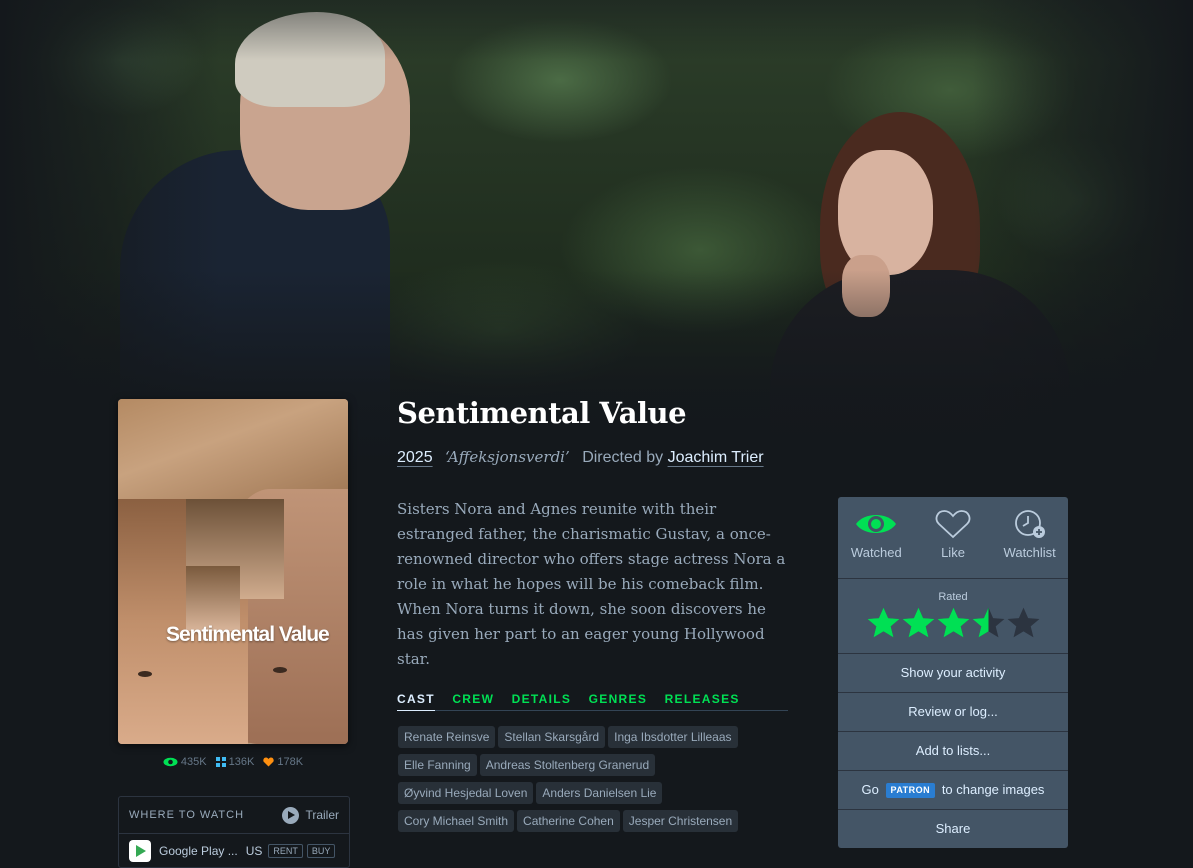  What do you see at coordinates (870, 789) in the screenshot?
I see `go-label: Go` at bounding box center [870, 789].